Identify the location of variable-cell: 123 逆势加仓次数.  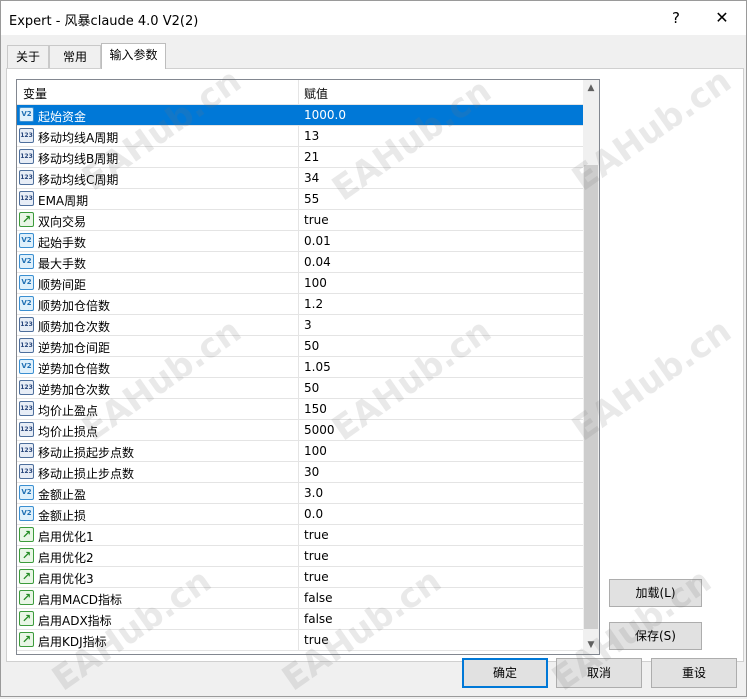
(158, 388).